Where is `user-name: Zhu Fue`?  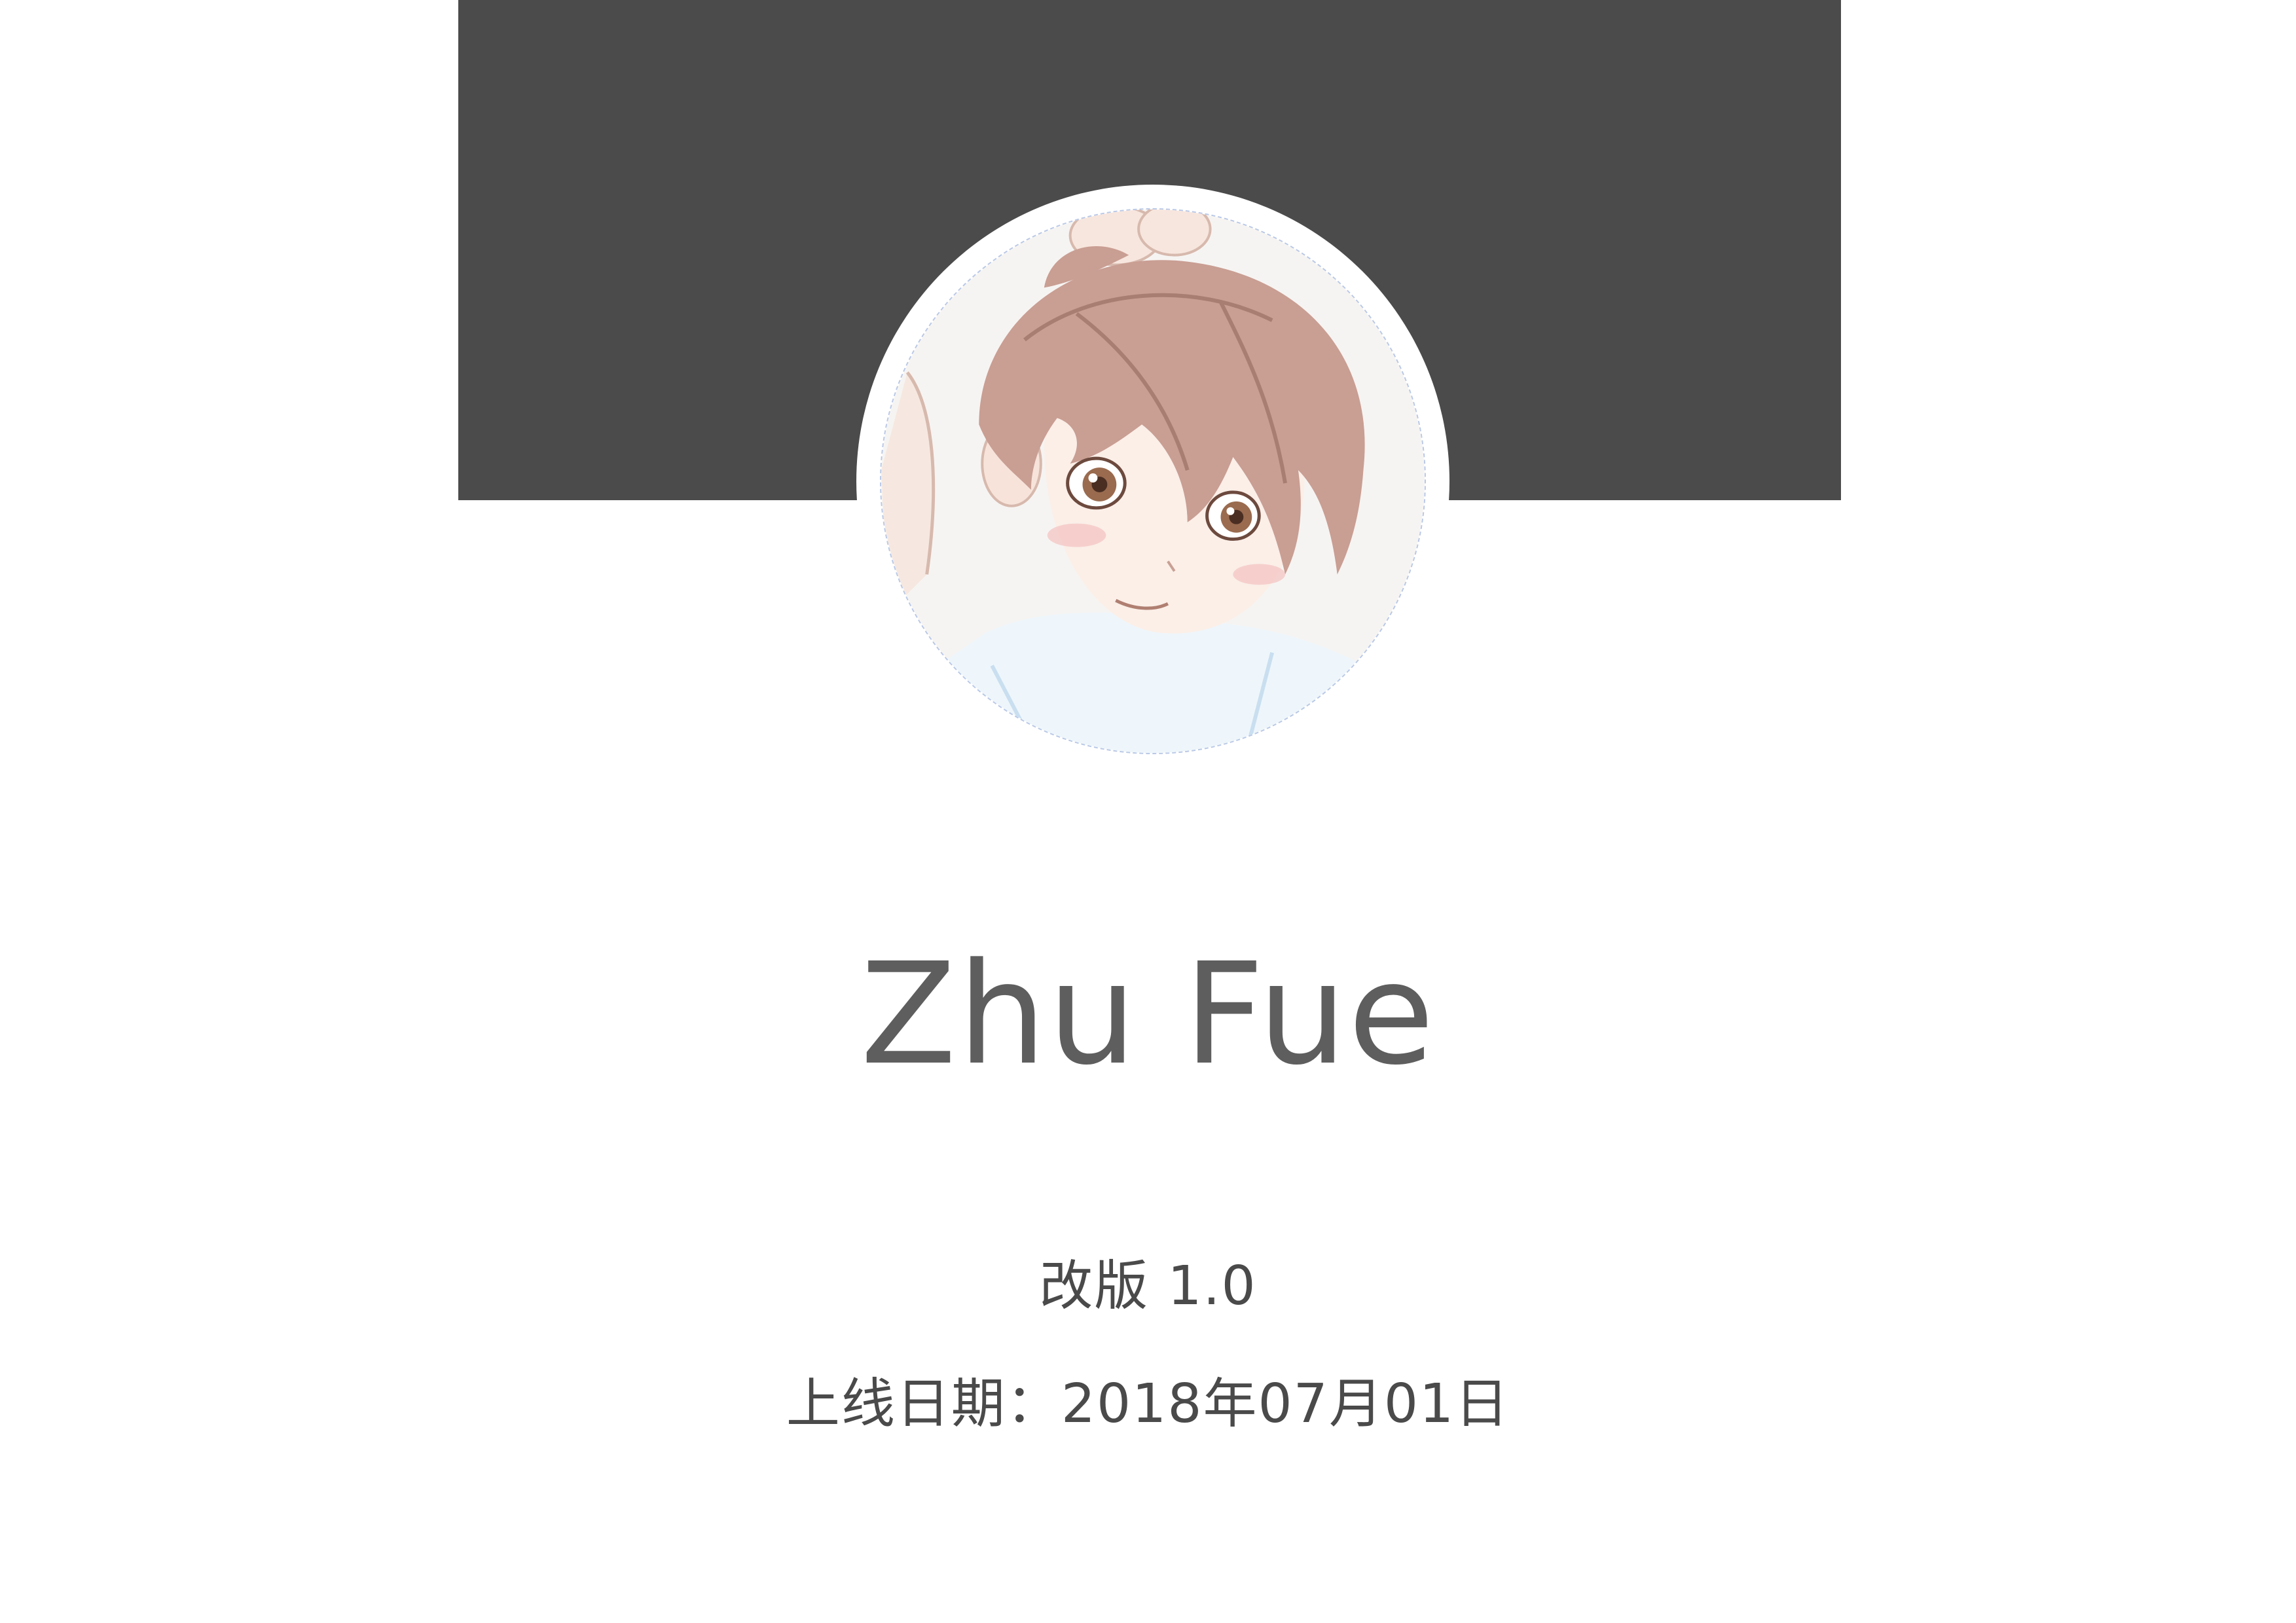 user-name: Zhu Fue is located at coordinates (1148, 1014).